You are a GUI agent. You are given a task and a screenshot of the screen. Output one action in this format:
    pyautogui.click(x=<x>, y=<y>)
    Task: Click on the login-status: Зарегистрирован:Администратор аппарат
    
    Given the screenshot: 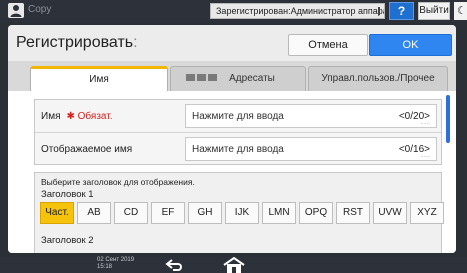 What is the action you would take?
    pyautogui.click(x=297, y=11)
    